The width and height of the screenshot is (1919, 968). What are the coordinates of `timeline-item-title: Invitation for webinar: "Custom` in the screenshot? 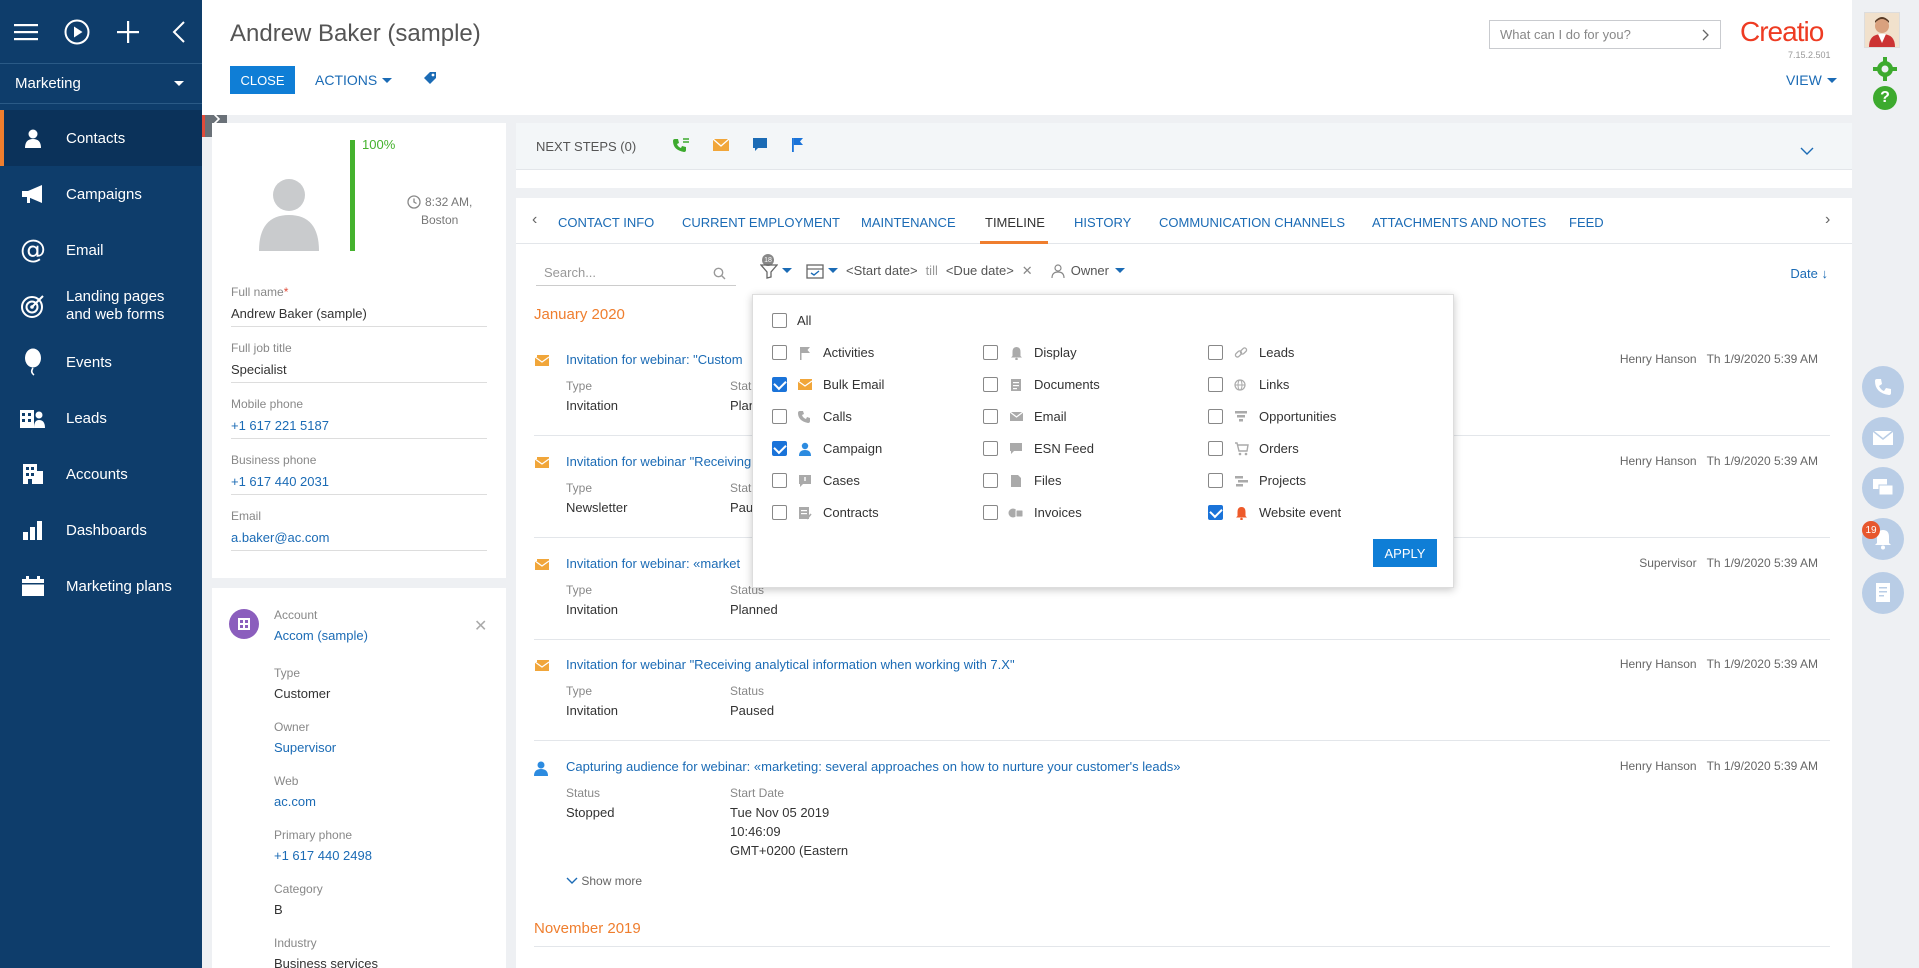 It's located at (654, 359).